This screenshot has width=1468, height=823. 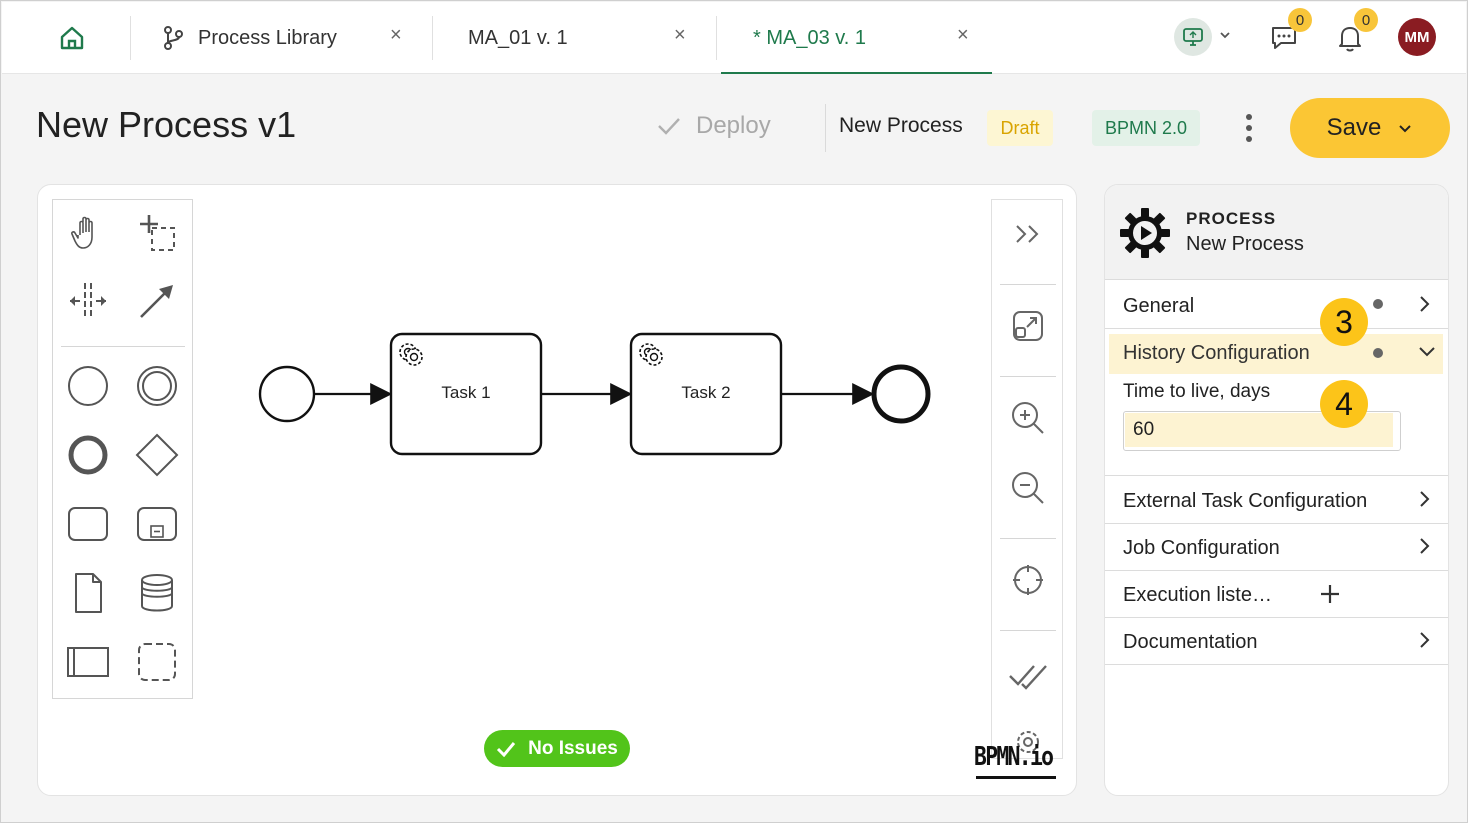 I want to click on tab-process-library: Process Library ×, so click(x=287, y=38).